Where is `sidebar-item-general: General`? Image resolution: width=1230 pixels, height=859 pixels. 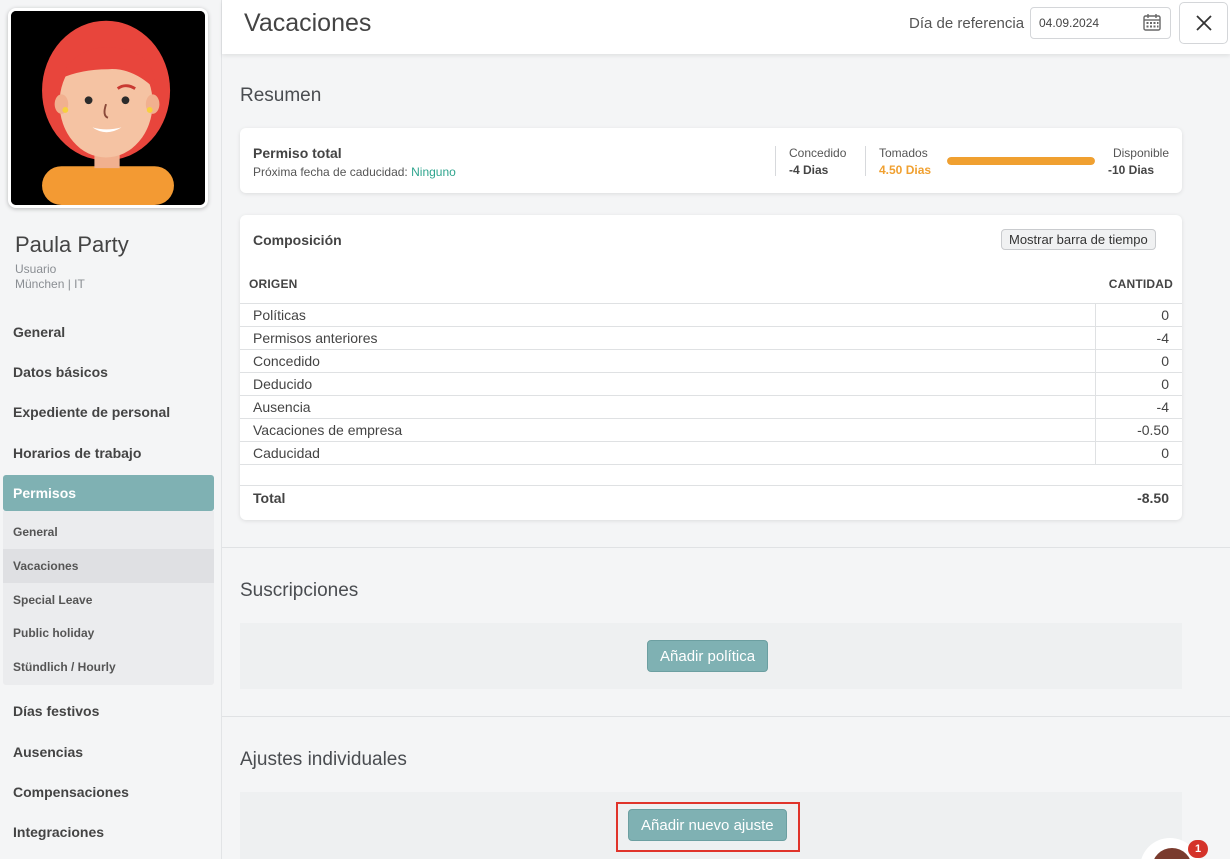 sidebar-item-general: General is located at coordinates (111, 332).